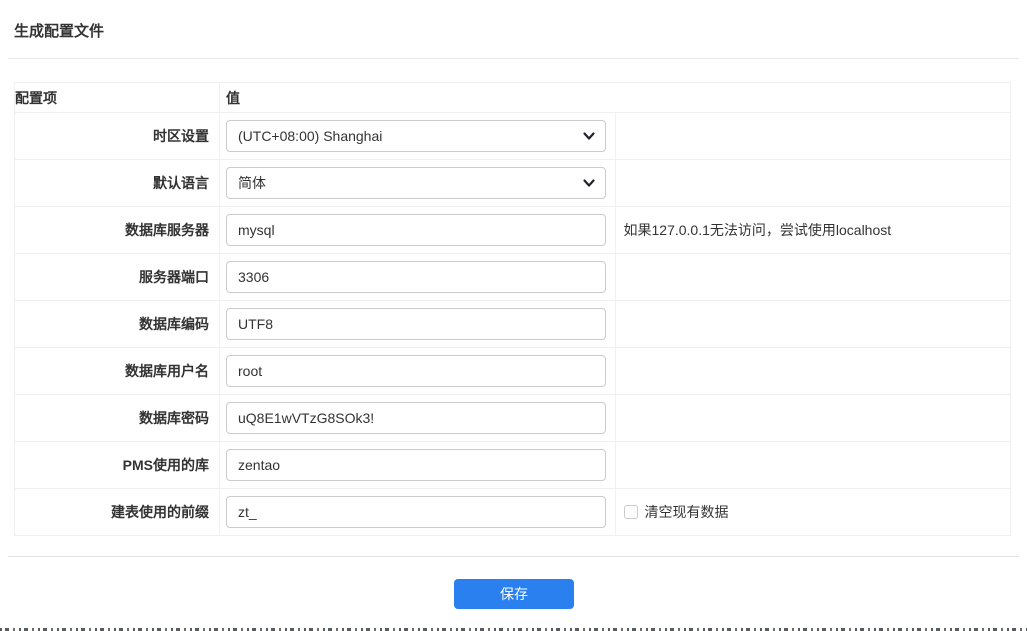  What do you see at coordinates (117, 277) in the screenshot?
I see `row-label: 服务器端口` at bounding box center [117, 277].